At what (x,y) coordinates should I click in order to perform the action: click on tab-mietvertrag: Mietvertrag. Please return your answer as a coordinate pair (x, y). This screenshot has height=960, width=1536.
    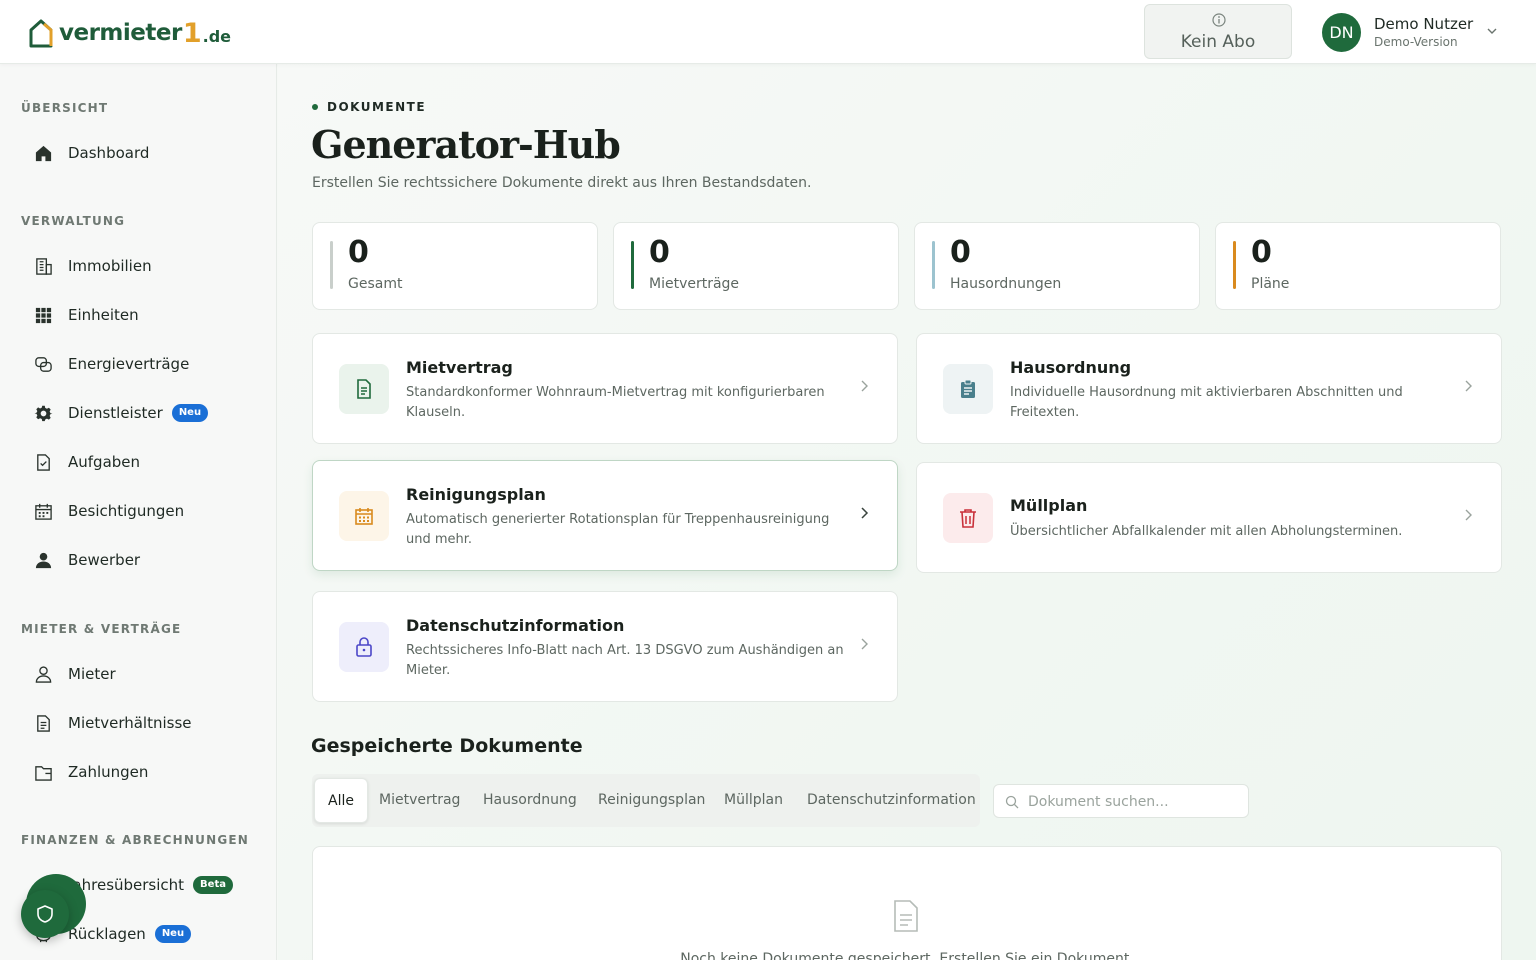
    Looking at the image, I should click on (419, 800).